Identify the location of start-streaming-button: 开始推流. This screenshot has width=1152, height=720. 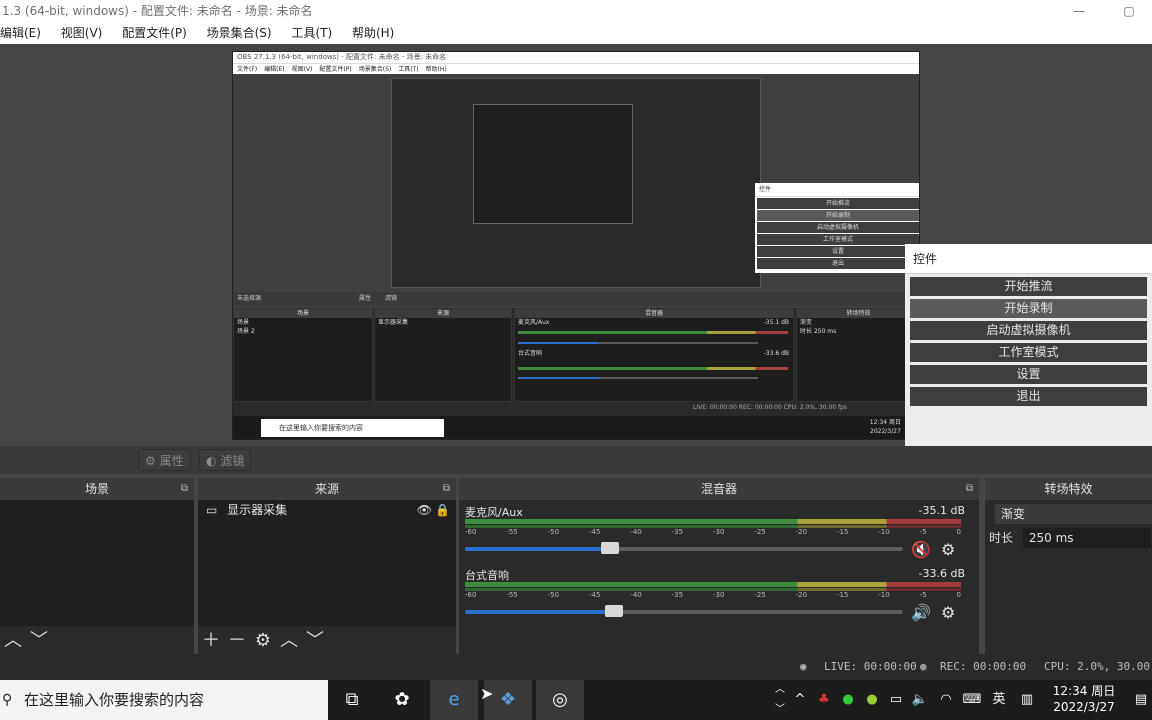
(1028, 286).